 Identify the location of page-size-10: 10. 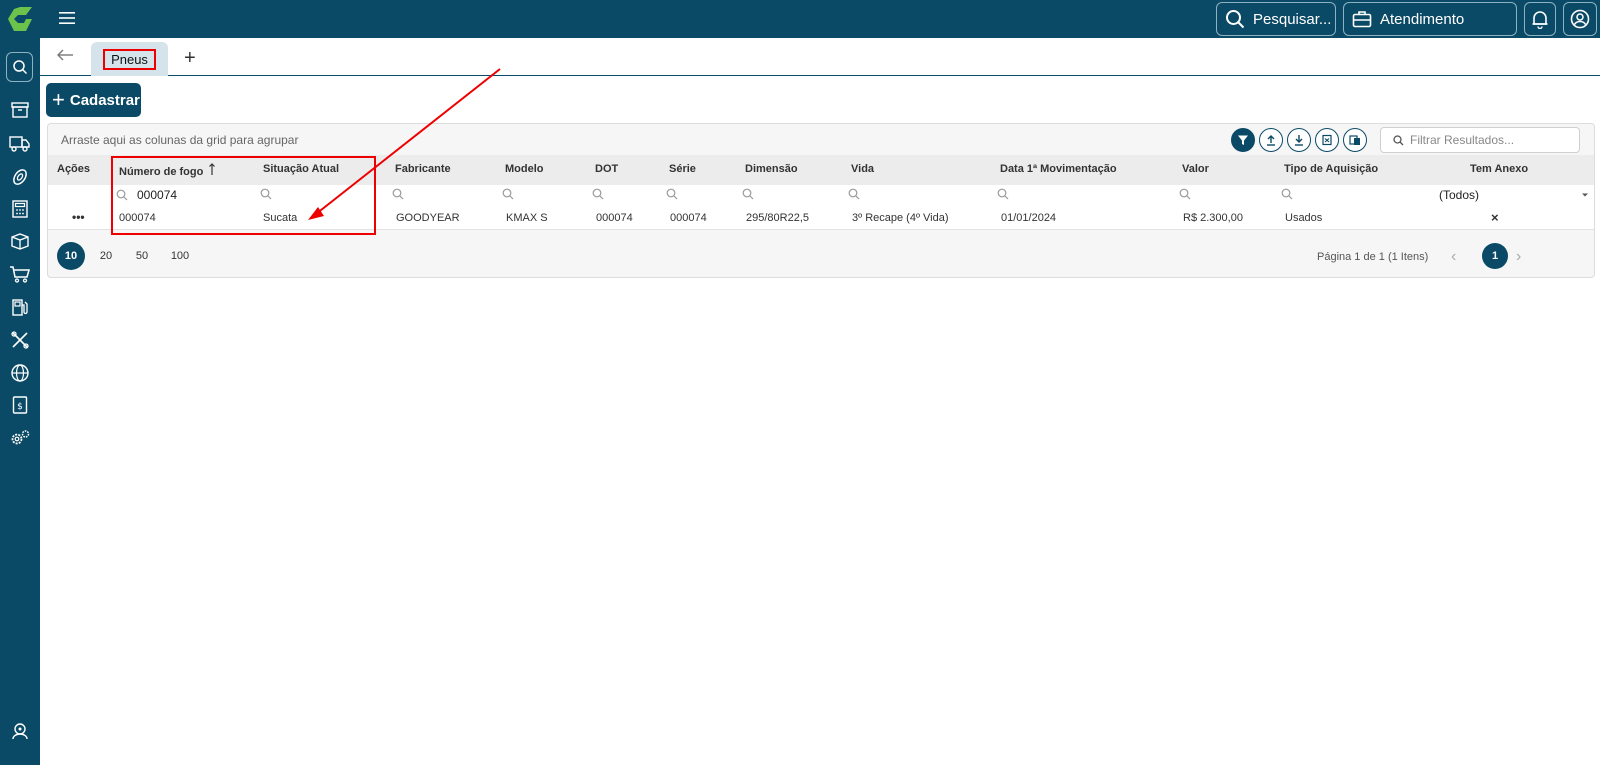
(71, 256).